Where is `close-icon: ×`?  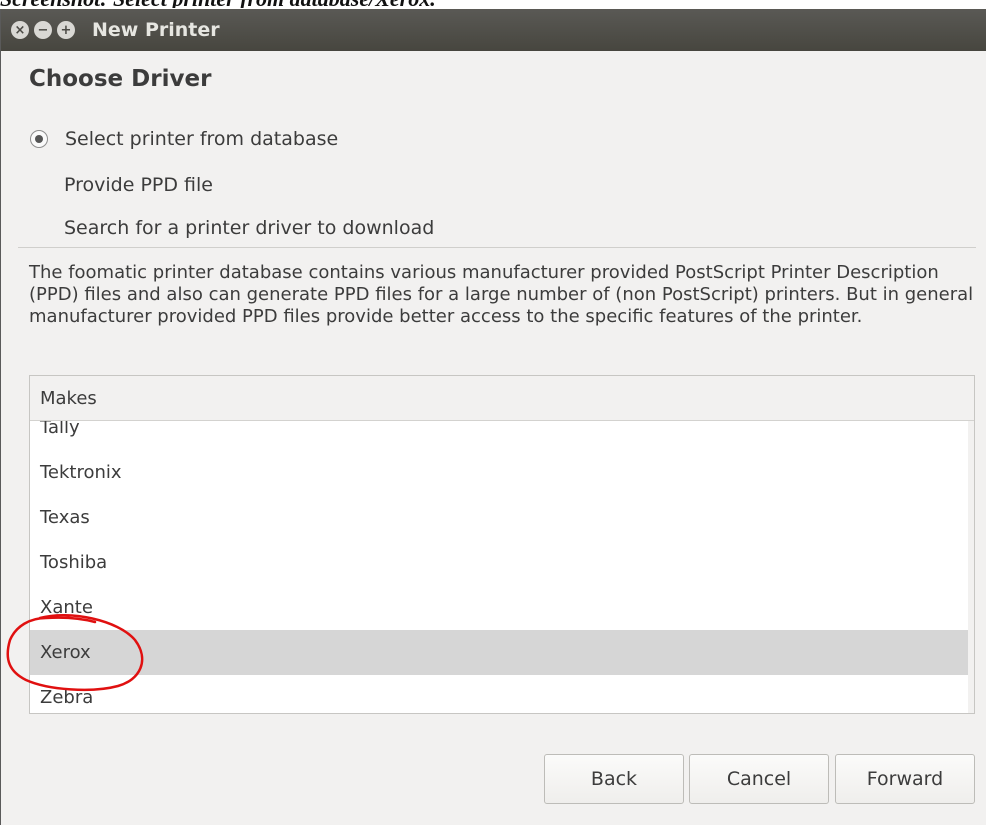
close-icon: × is located at coordinates (20, 30).